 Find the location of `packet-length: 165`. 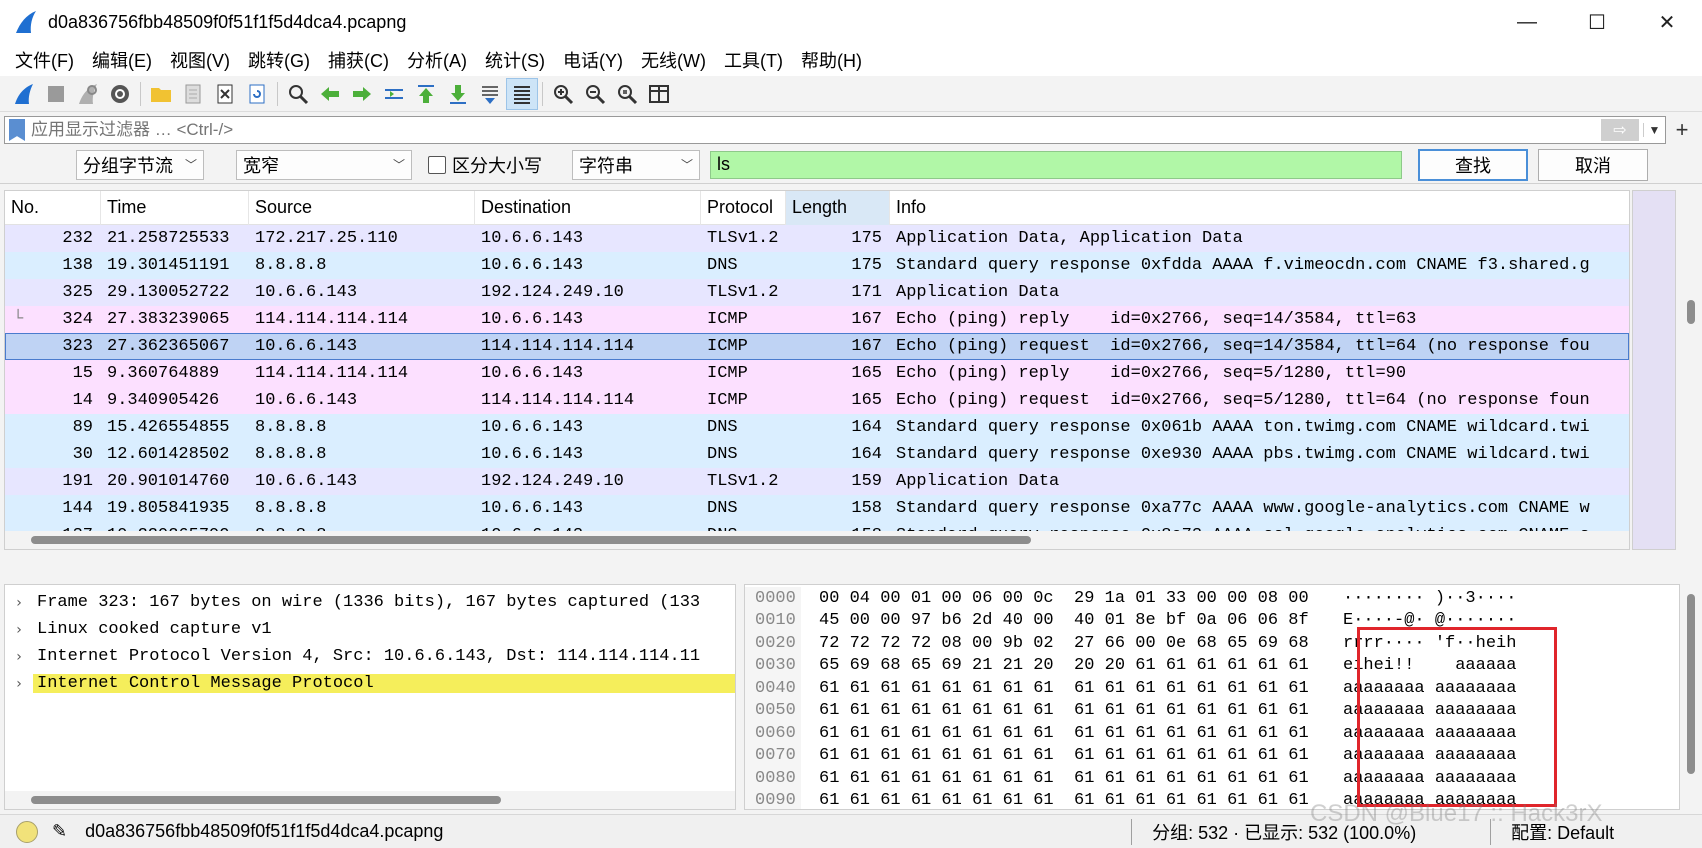

packet-length: 165 is located at coordinates (866, 373).